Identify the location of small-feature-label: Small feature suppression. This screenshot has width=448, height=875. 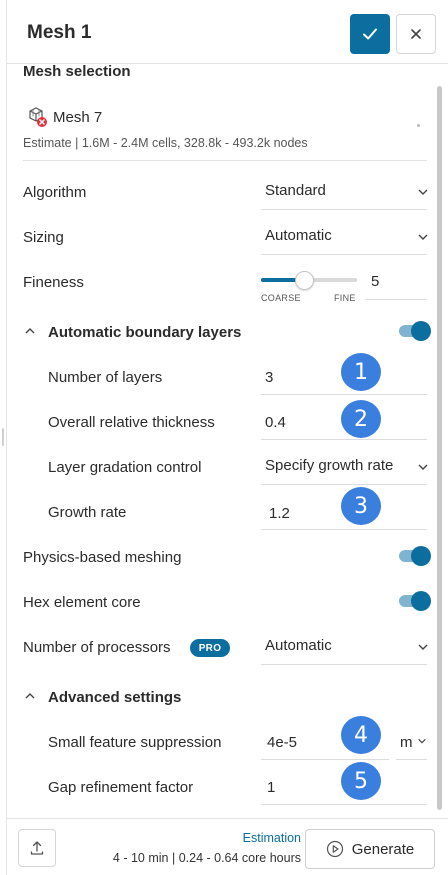
(135, 742).